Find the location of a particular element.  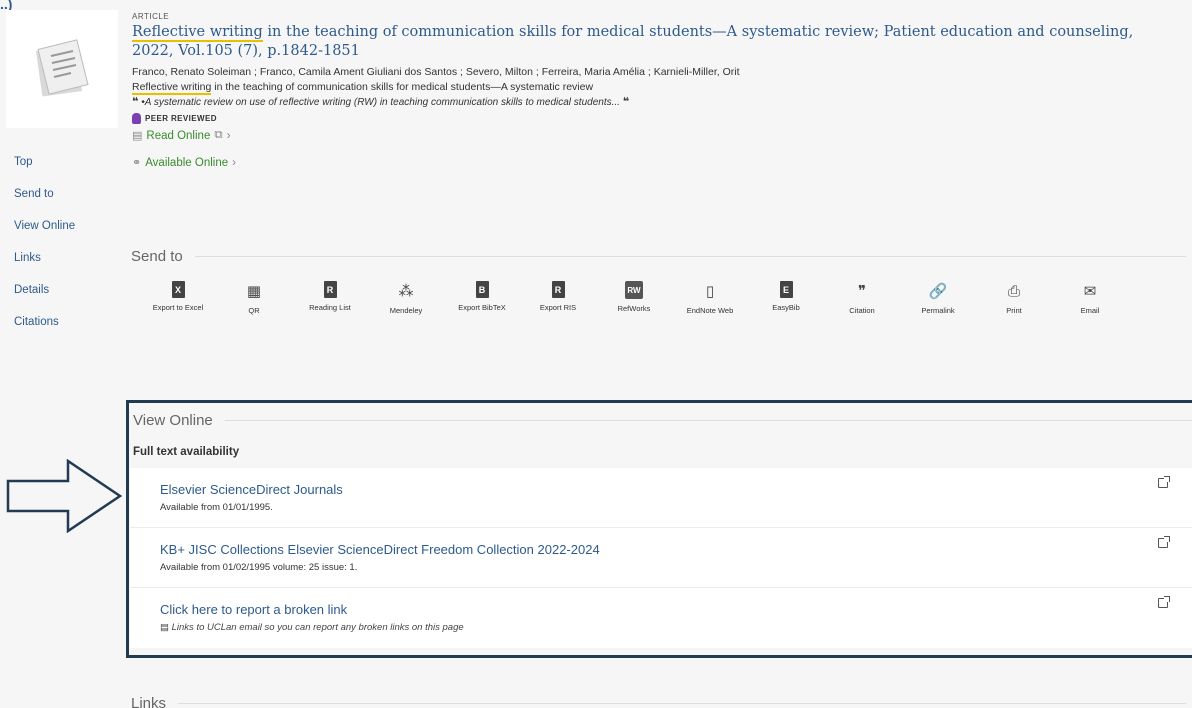

send-to-citation-button: ❞ Citation is located at coordinates (862, 298).